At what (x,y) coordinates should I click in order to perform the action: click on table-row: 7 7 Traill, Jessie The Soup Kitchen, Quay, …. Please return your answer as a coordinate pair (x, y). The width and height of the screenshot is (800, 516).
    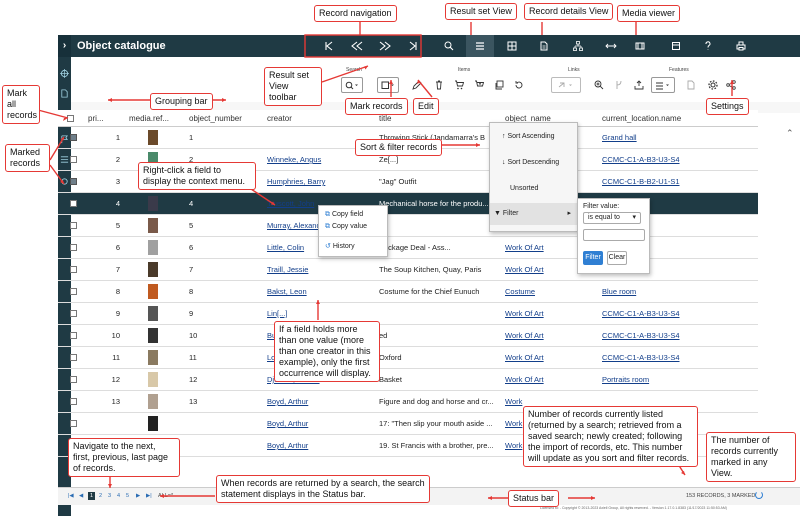
    Looking at the image, I should click on (408, 270).